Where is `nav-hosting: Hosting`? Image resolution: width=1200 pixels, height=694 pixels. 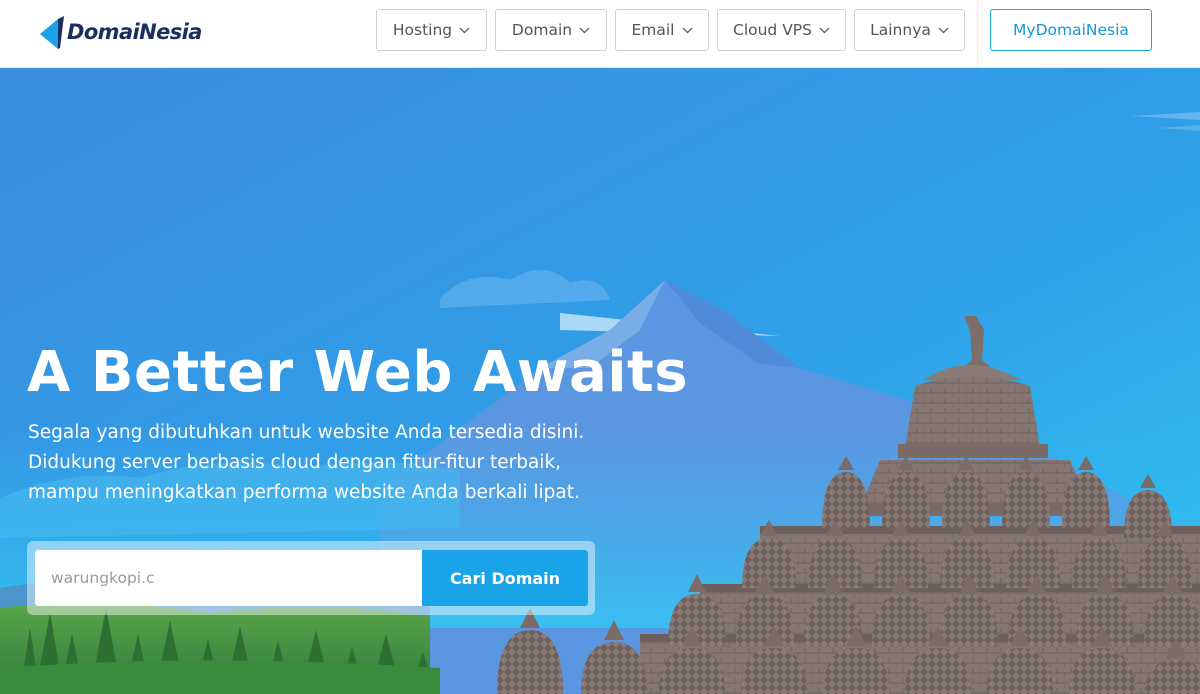 nav-hosting: Hosting is located at coordinates (431, 30).